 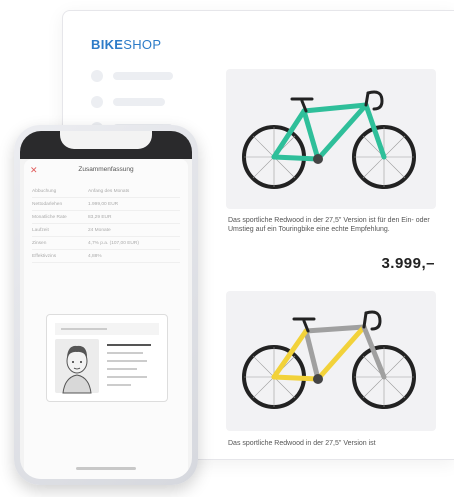 What do you see at coordinates (107, 358) in the screenshot?
I see `id-card-icon` at bounding box center [107, 358].